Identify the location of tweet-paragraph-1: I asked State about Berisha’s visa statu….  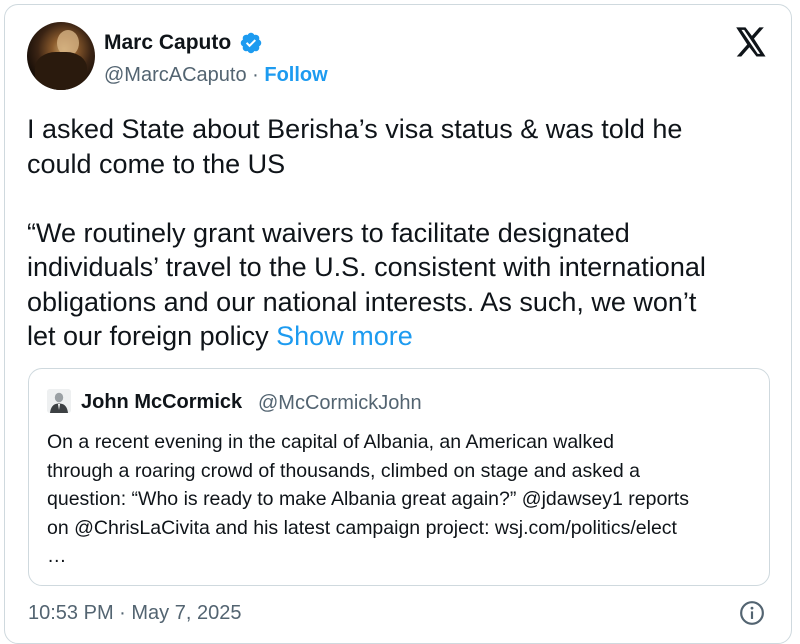
(402, 146).